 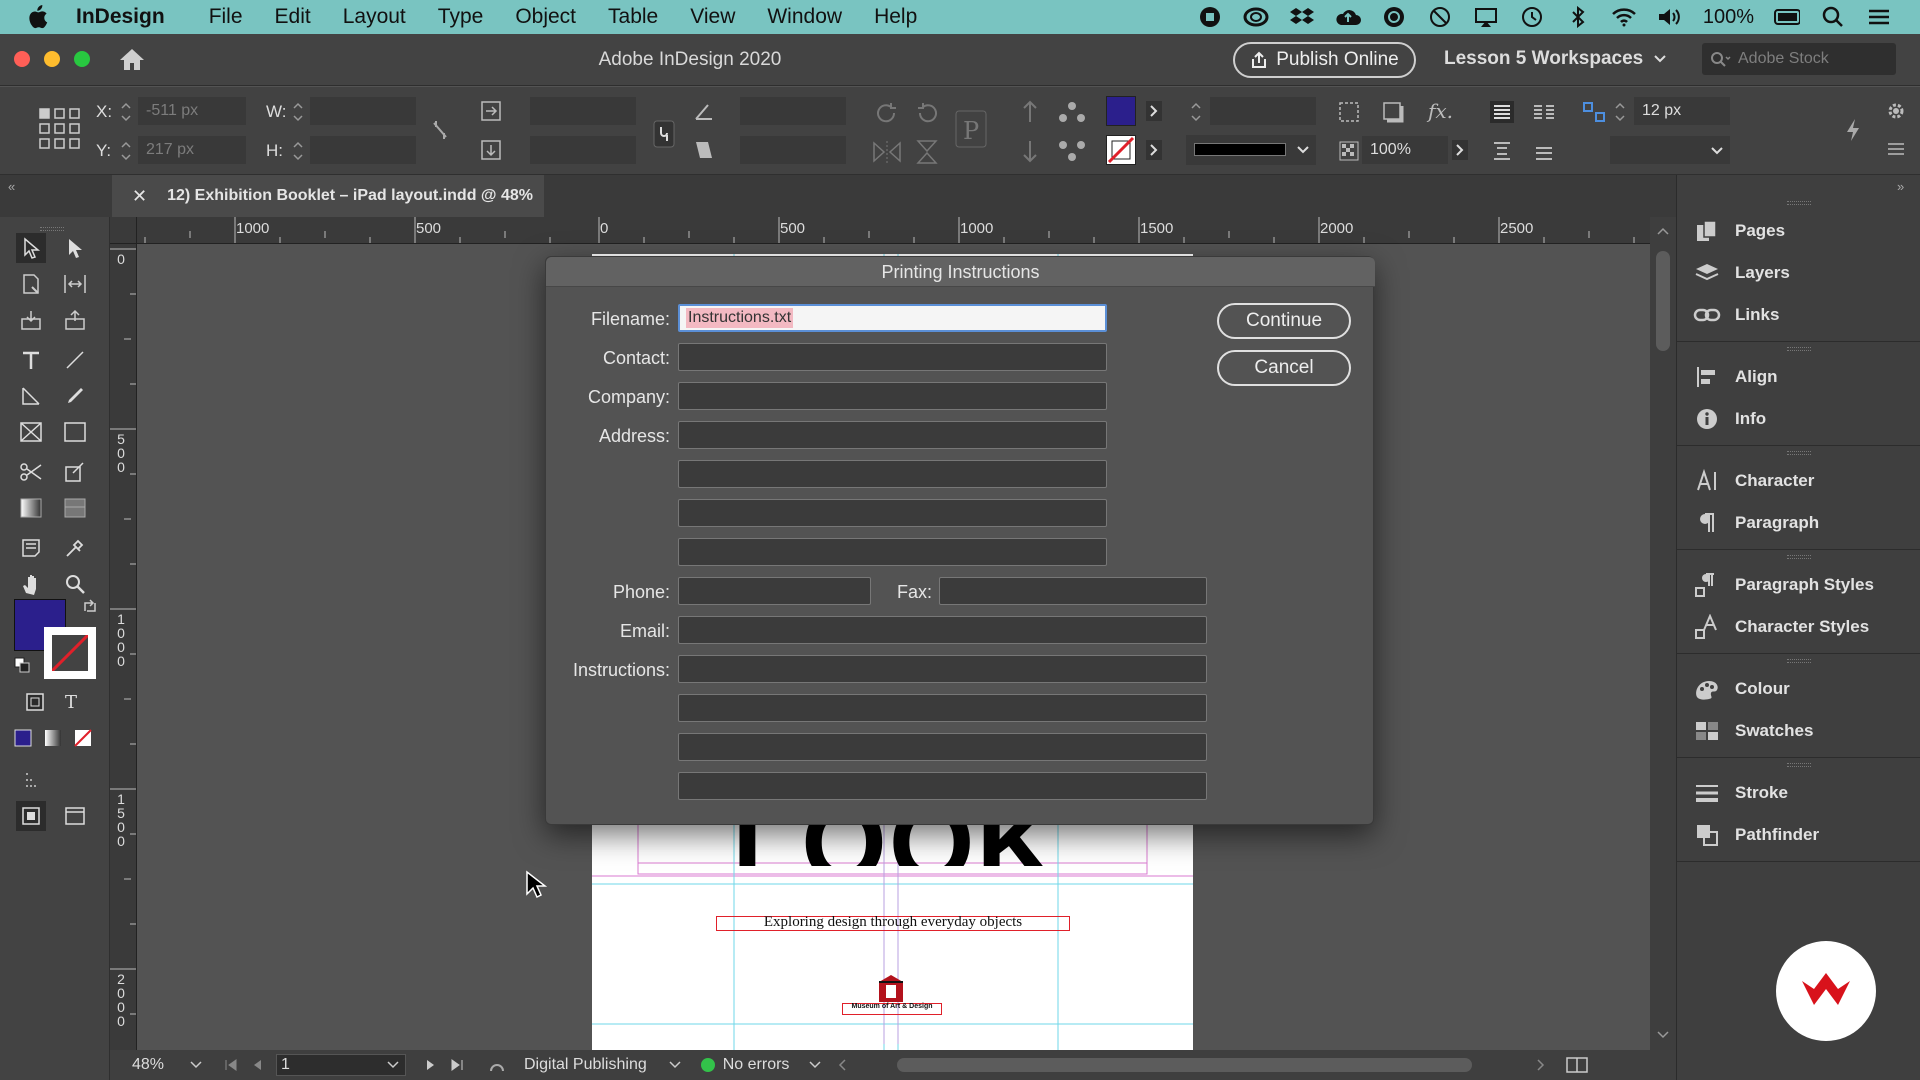 What do you see at coordinates (1787, 17) in the screenshot?
I see `battery-icon` at bounding box center [1787, 17].